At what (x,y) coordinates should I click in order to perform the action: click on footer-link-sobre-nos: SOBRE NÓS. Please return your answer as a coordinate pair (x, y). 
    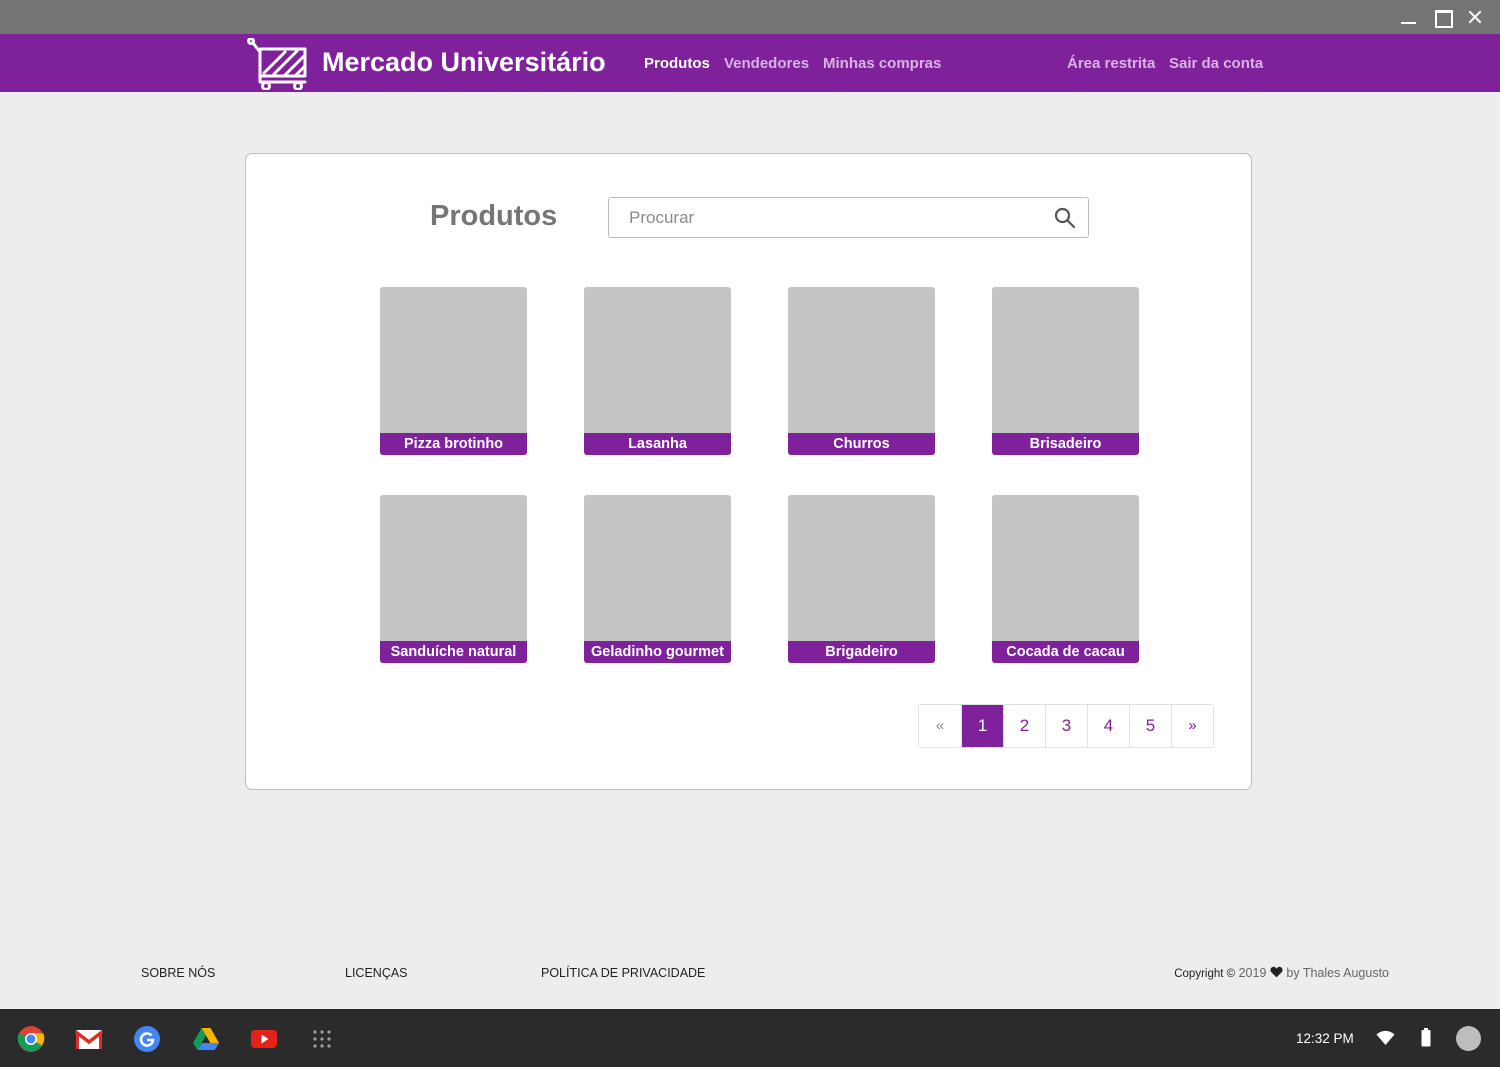
    Looking at the image, I should click on (178, 973).